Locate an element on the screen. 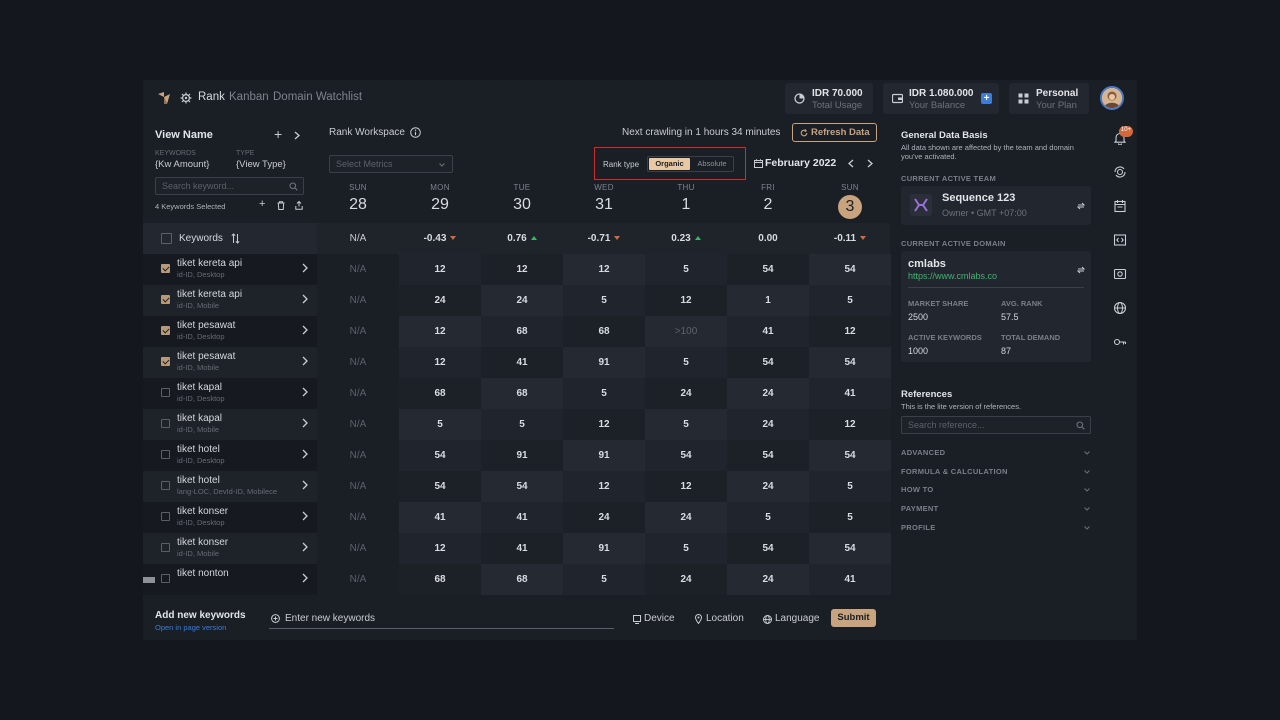 Image resolution: width=1280 pixels, height=720 pixels. nav-rank: Rank is located at coordinates (211, 97).